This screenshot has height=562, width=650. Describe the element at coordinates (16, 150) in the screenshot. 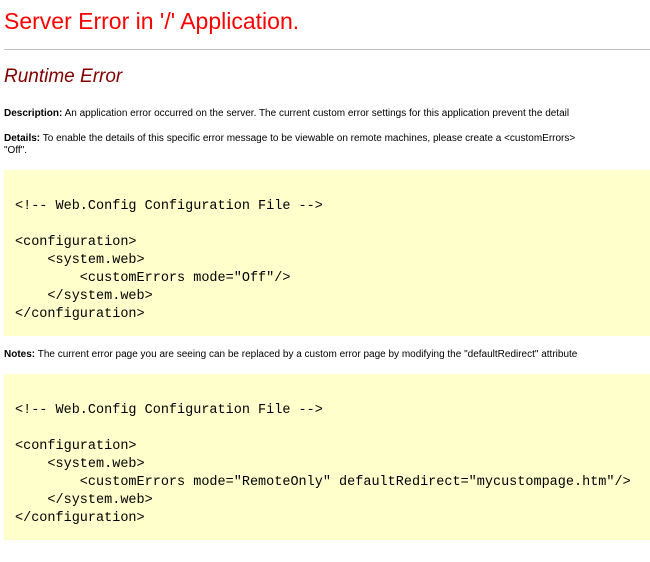

I see `details-text-line2: "Off".` at that location.